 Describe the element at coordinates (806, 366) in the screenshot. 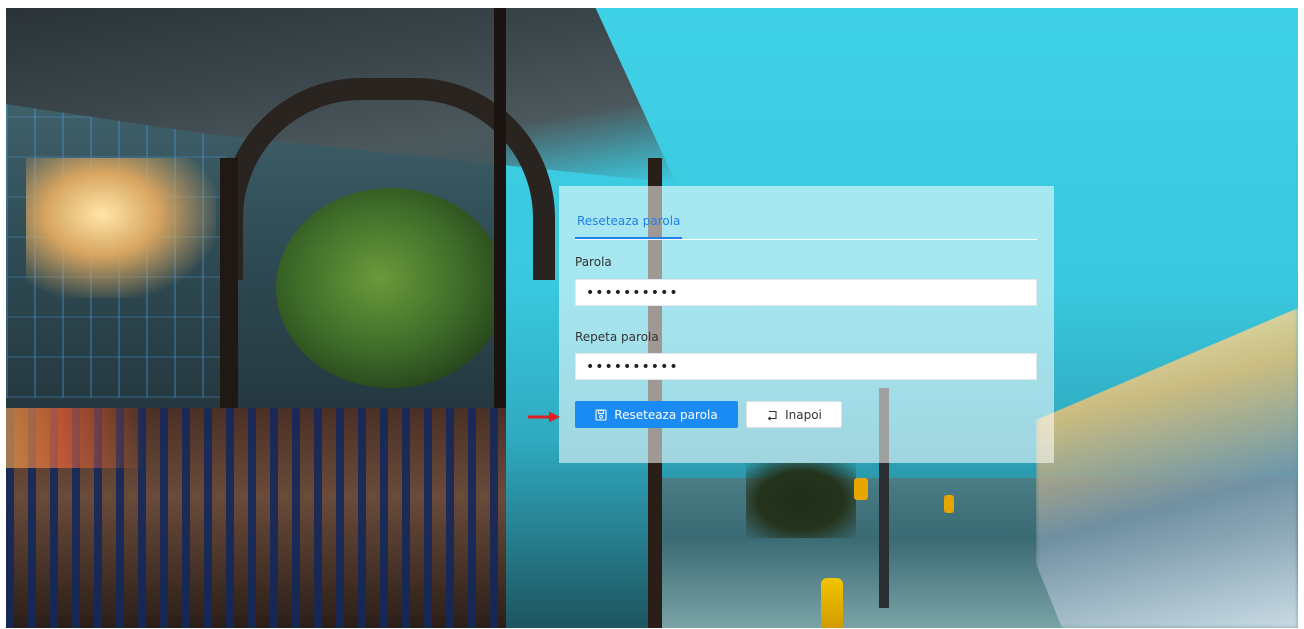

I see `repeat-password-field` at that location.